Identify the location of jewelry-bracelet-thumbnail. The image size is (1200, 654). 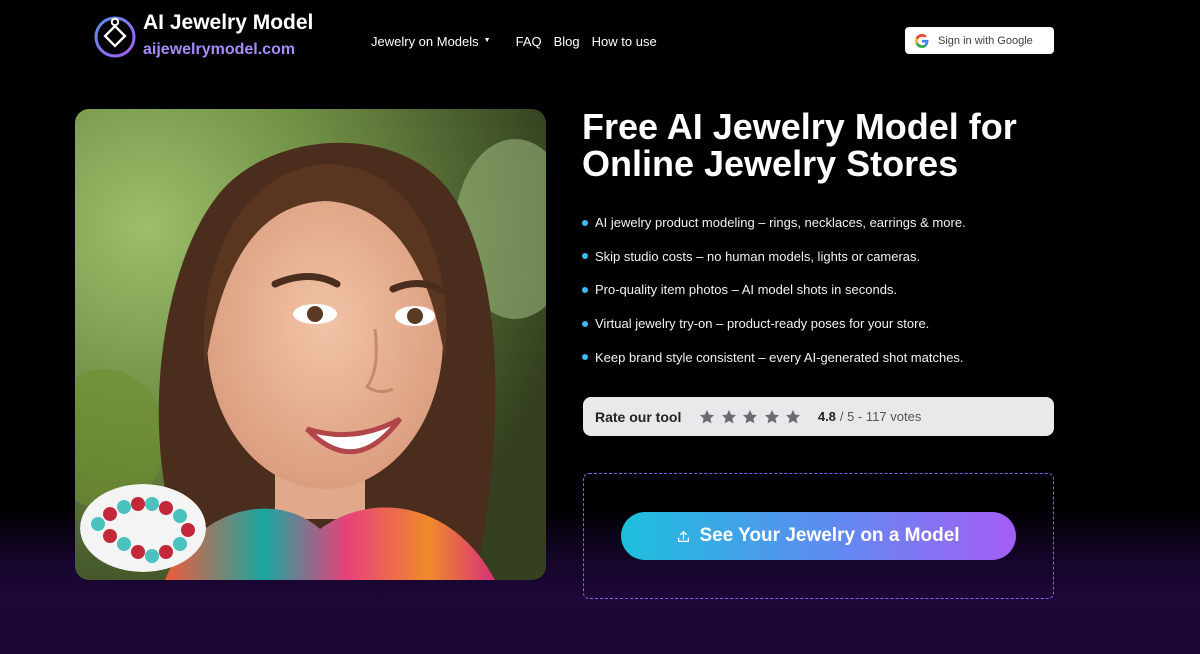
(143, 528).